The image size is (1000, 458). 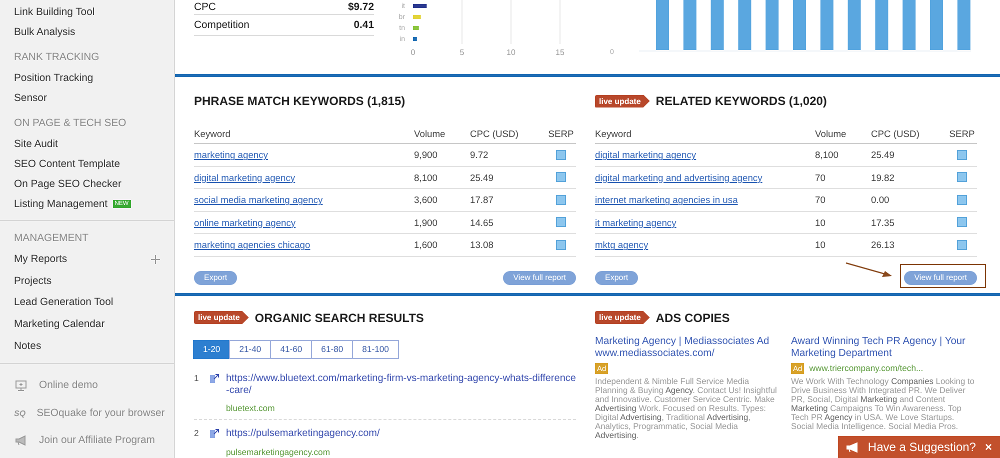 What do you see at coordinates (51, 239) in the screenshot?
I see `section-heading: MANAGEMENT` at bounding box center [51, 239].